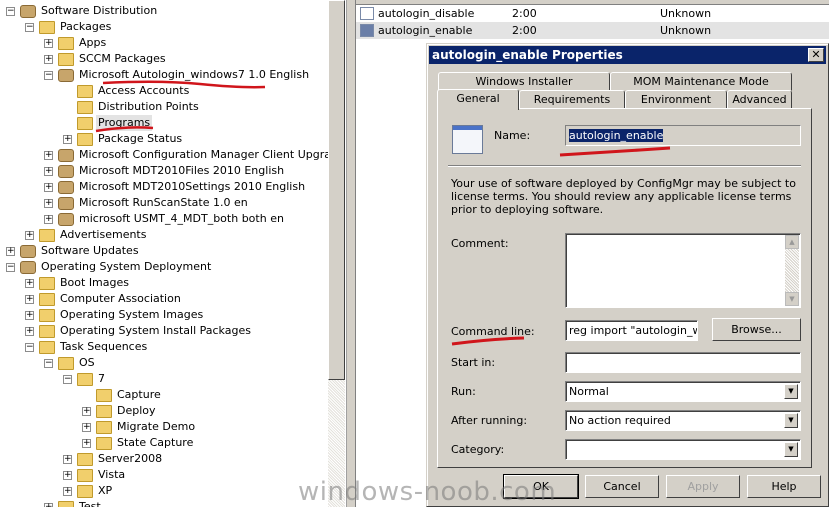 The width and height of the screenshot is (829, 507). I want to click on tab-mom-maintenance-mode: MOM Maintenance Mode, so click(701, 81).